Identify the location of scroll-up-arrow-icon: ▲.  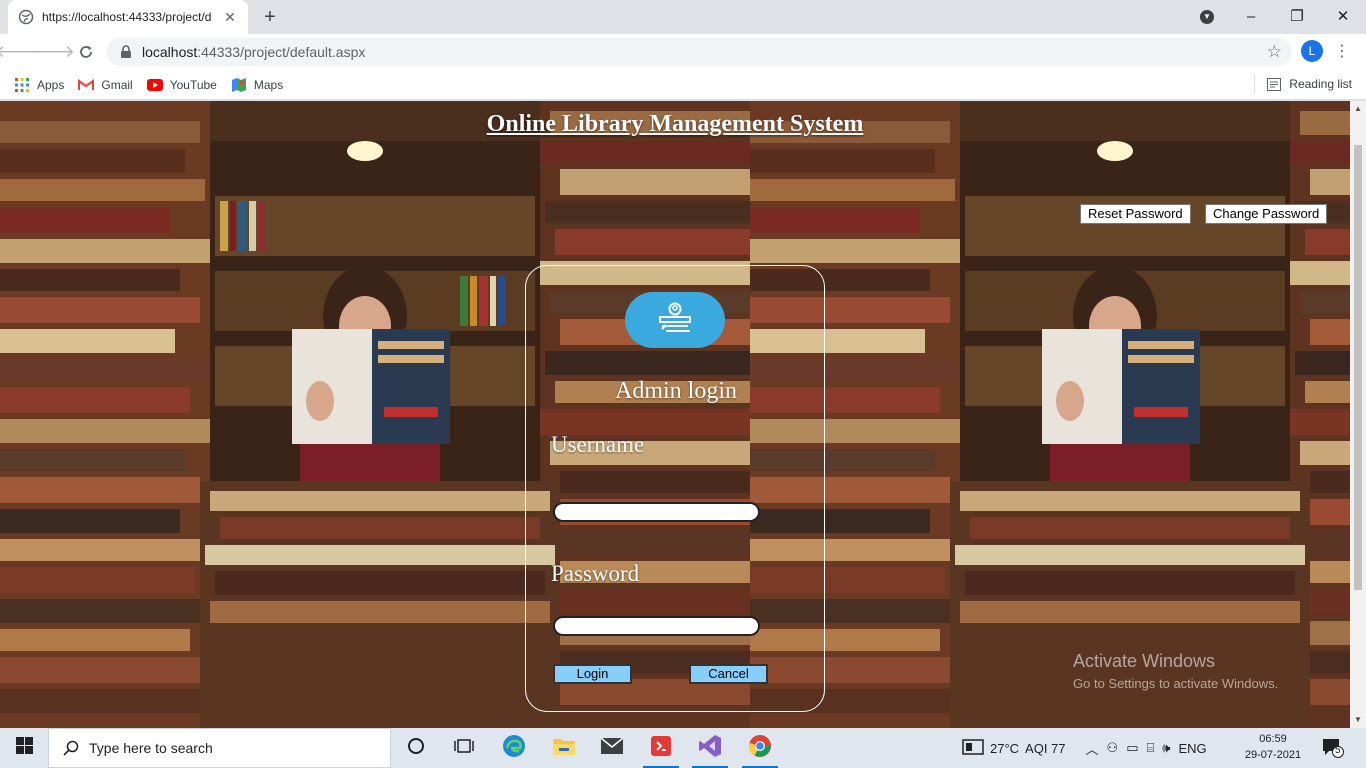
(1358, 109).